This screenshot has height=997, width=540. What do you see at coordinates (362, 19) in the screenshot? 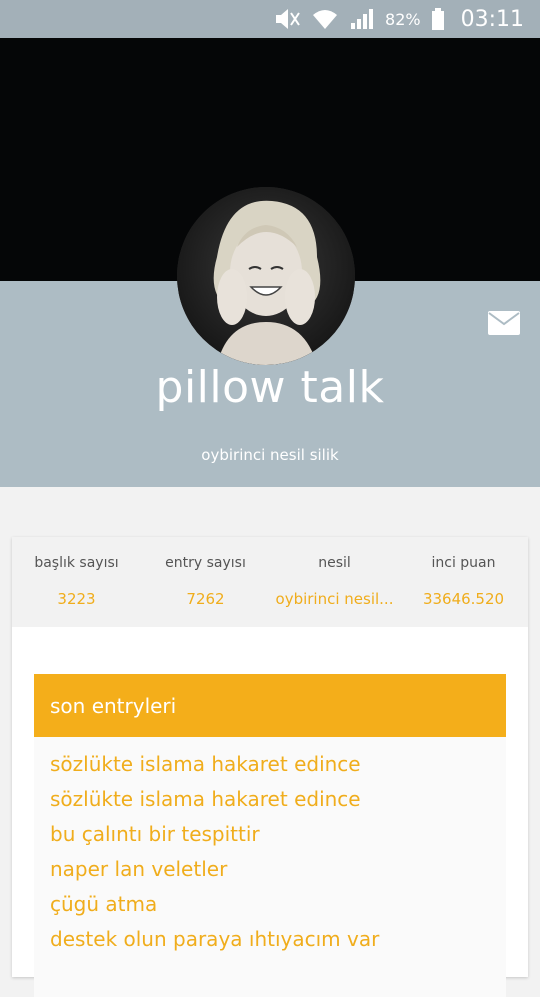
I see `signal-icon` at bounding box center [362, 19].